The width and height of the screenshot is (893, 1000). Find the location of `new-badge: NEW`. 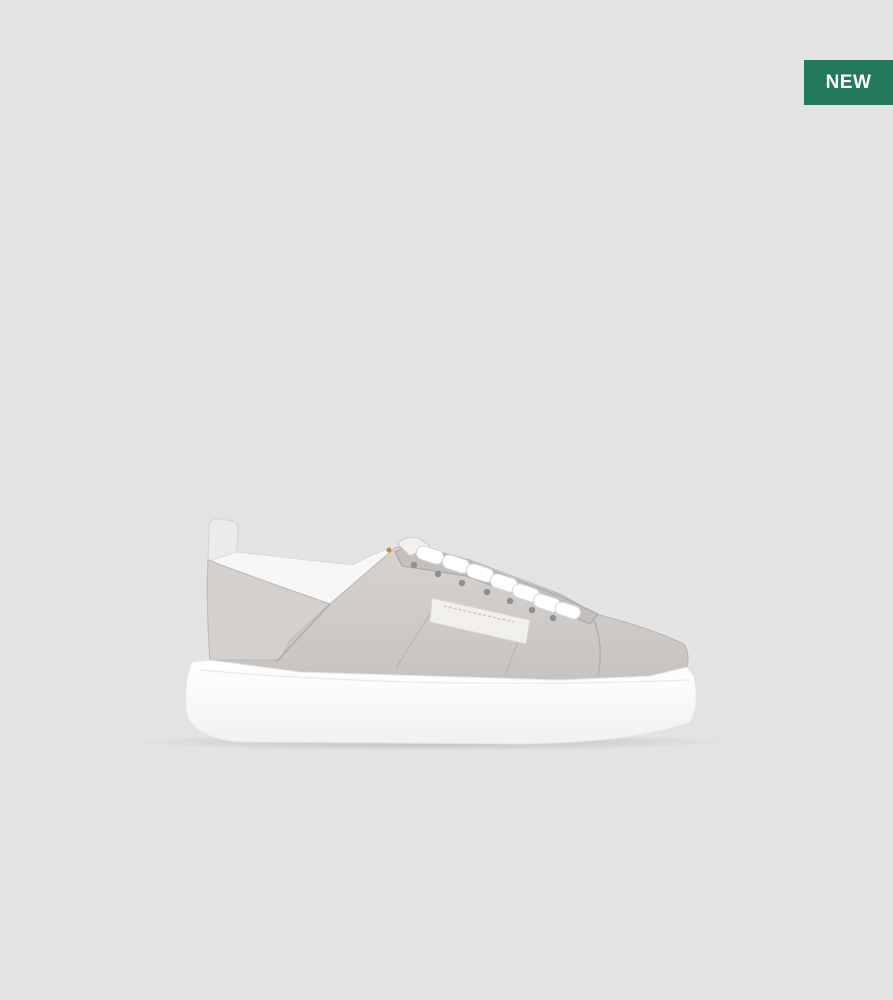

new-badge: NEW is located at coordinates (848, 82).